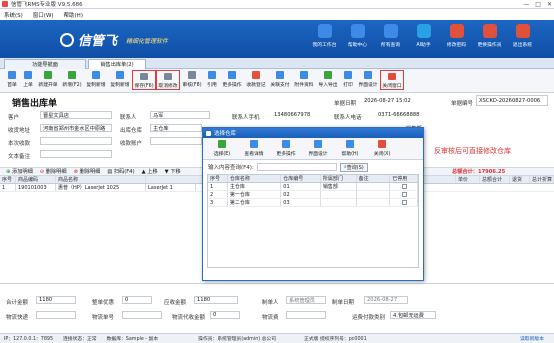 The width and height of the screenshot is (554, 343). What do you see at coordinates (56, 315) in the screenshot?
I see `ship-field` at bounding box center [56, 315].